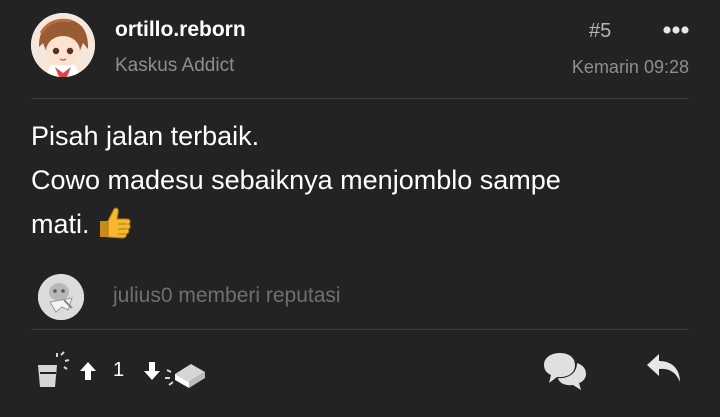 The width and height of the screenshot is (720, 417). What do you see at coordinates (564, 371) in the screenshot?
I see `comment-icon` at bounding box center [564, 371].